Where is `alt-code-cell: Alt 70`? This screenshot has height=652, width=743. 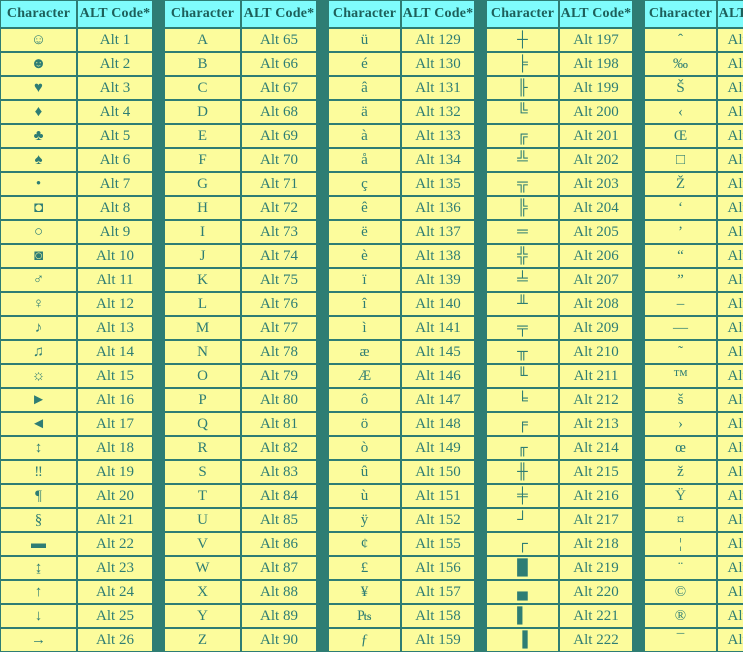
alt-code-cell: Alt 70 is located at coordinates (279, 160).